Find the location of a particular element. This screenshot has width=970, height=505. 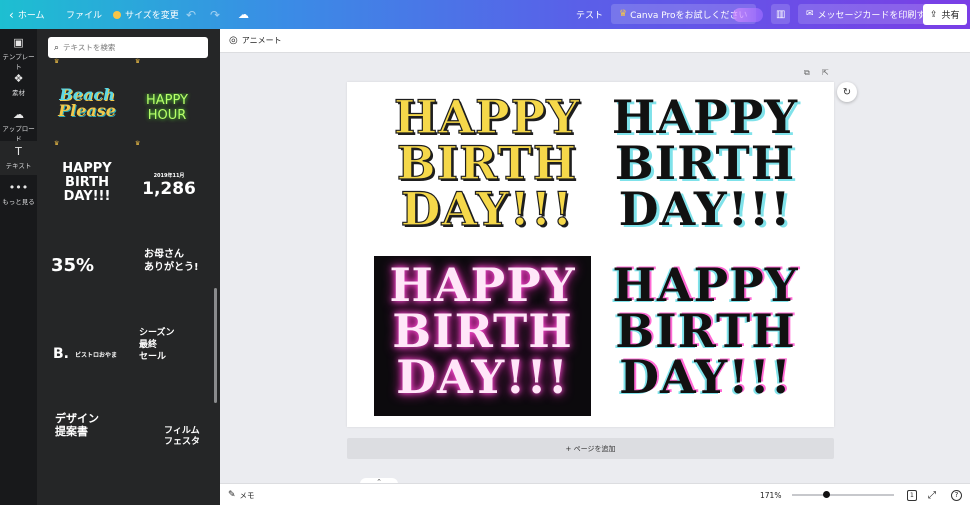

rail-item-uploads: ☁ アップロード is located at coordinates (18, 126).